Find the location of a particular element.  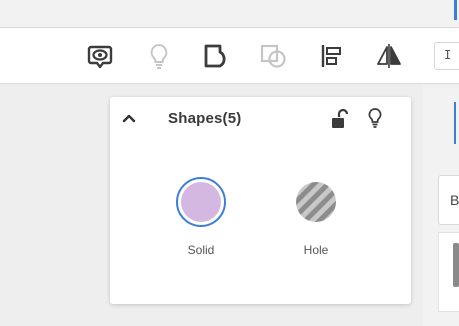

ungroup-icon is located at coordinates (273, 56).